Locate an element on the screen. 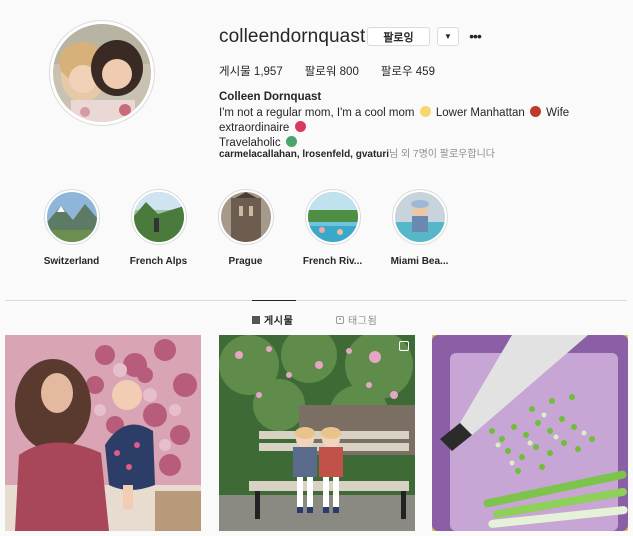 The height and width of the screenshot is (536, 633). tab-tagged-label: 태그됨 is located at coordinates (363, 321).